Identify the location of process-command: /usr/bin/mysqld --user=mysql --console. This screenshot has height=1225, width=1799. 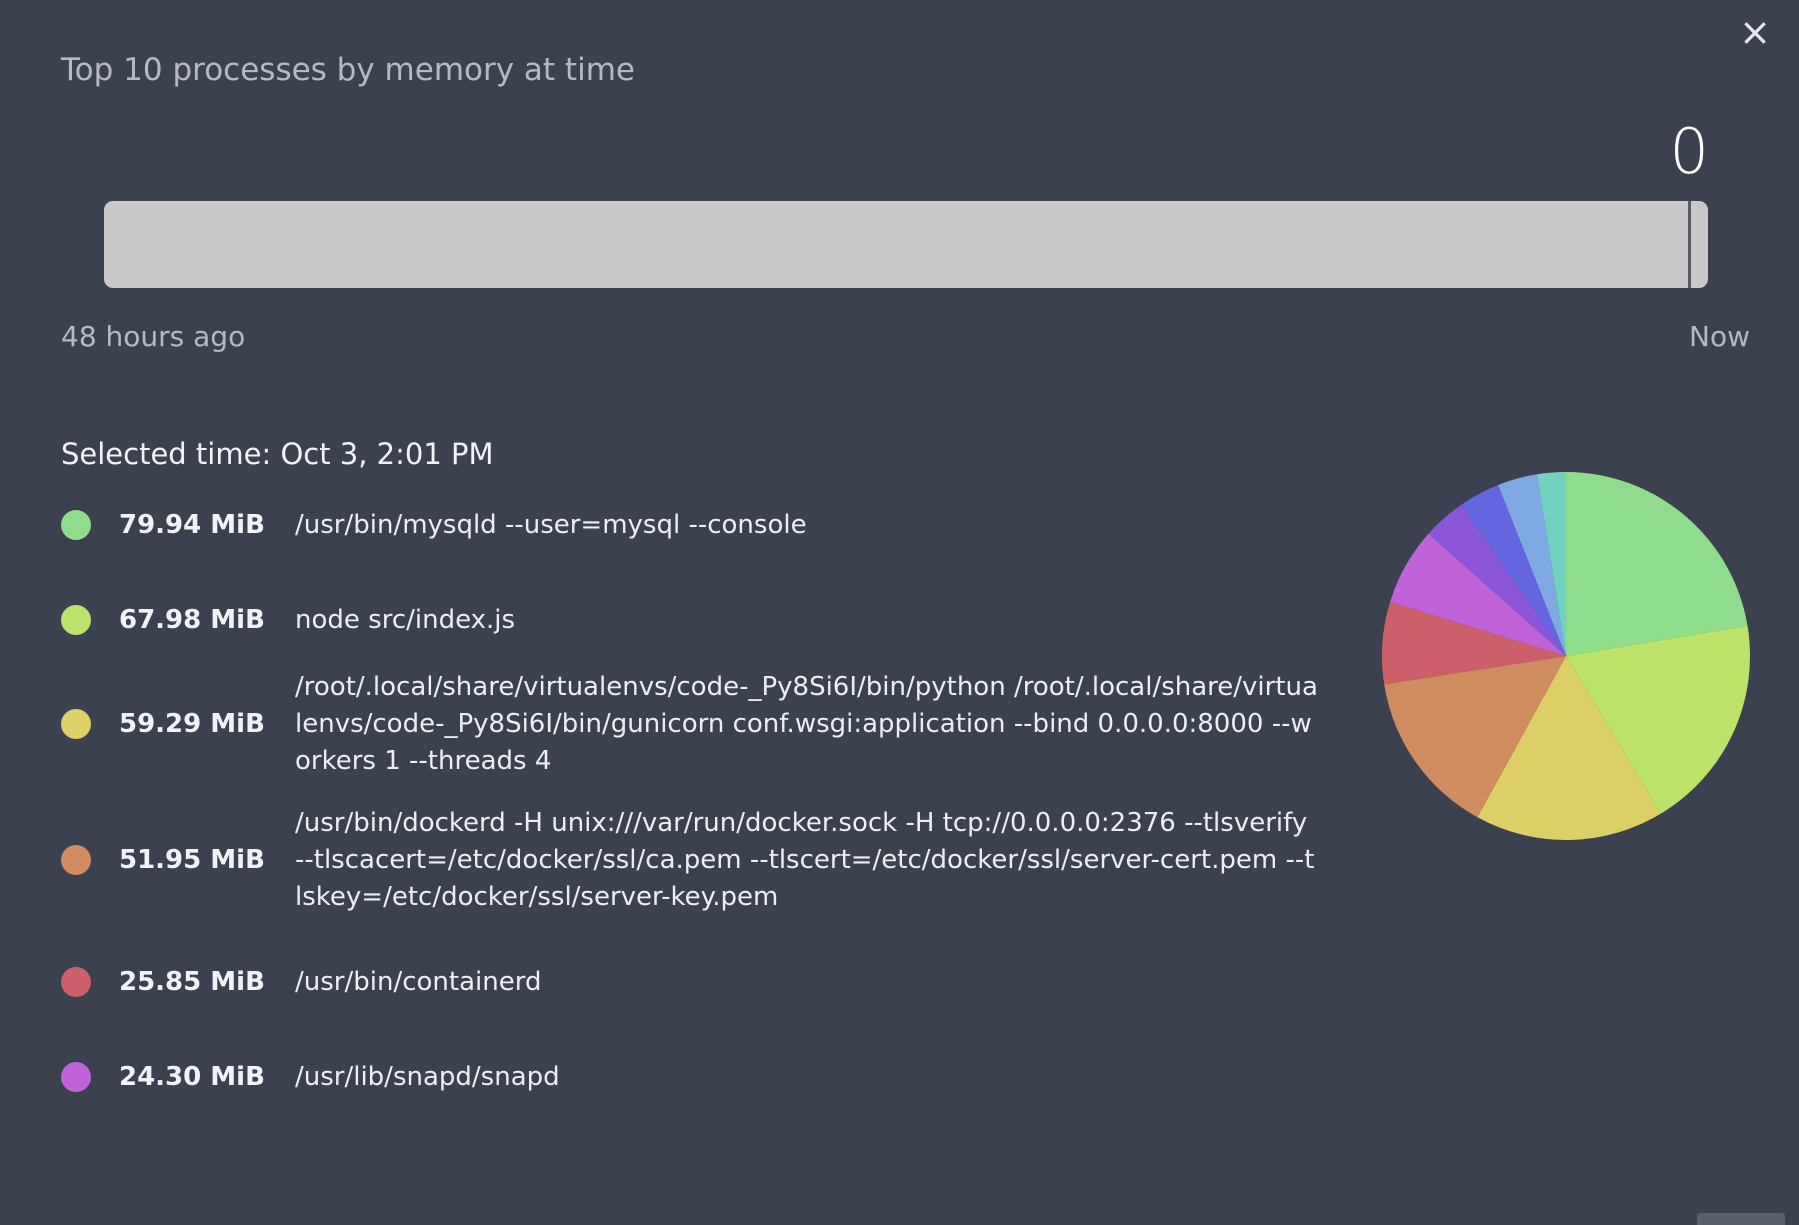
(551, 524).